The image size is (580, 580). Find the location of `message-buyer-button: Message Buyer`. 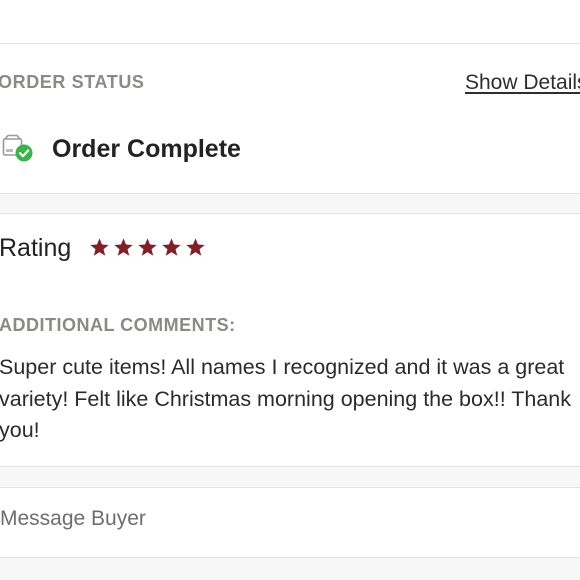

message-buyer-button: Message Buyer is located at coordinates (73, 519).